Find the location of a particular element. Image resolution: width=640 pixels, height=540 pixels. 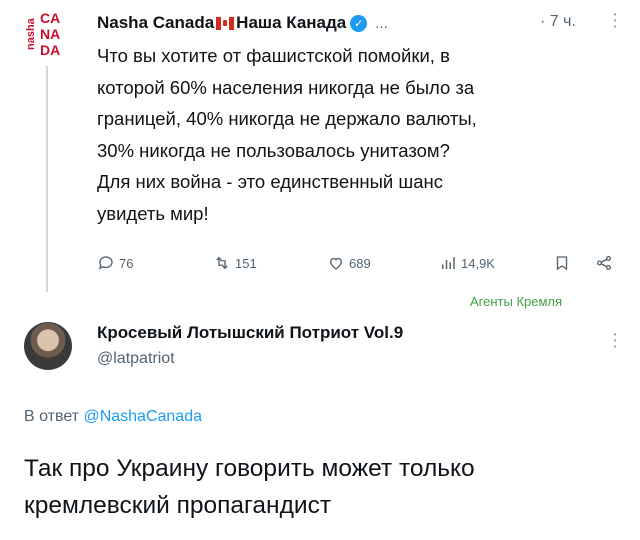

share-button is located at coordinates (604, 263).